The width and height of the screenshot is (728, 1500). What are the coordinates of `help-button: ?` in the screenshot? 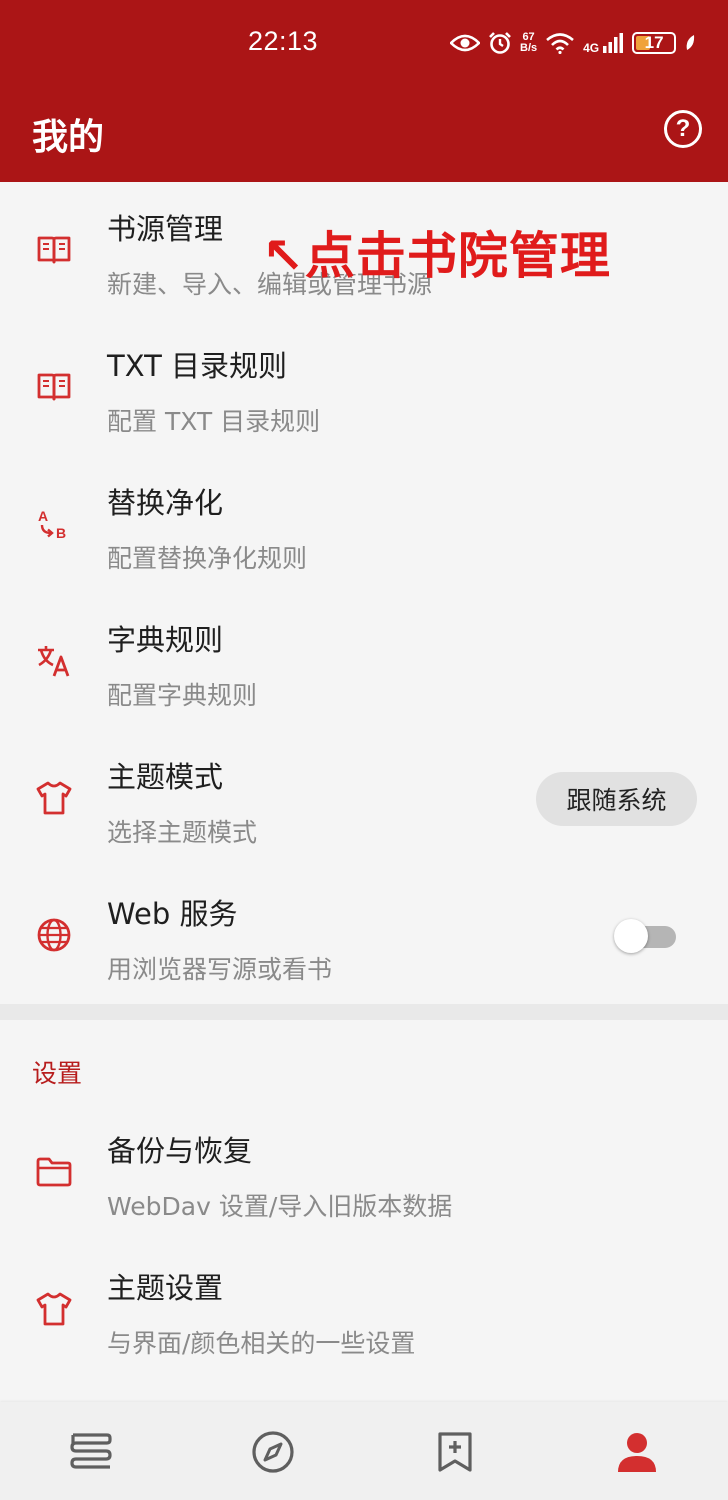 It's located at (683, 129).